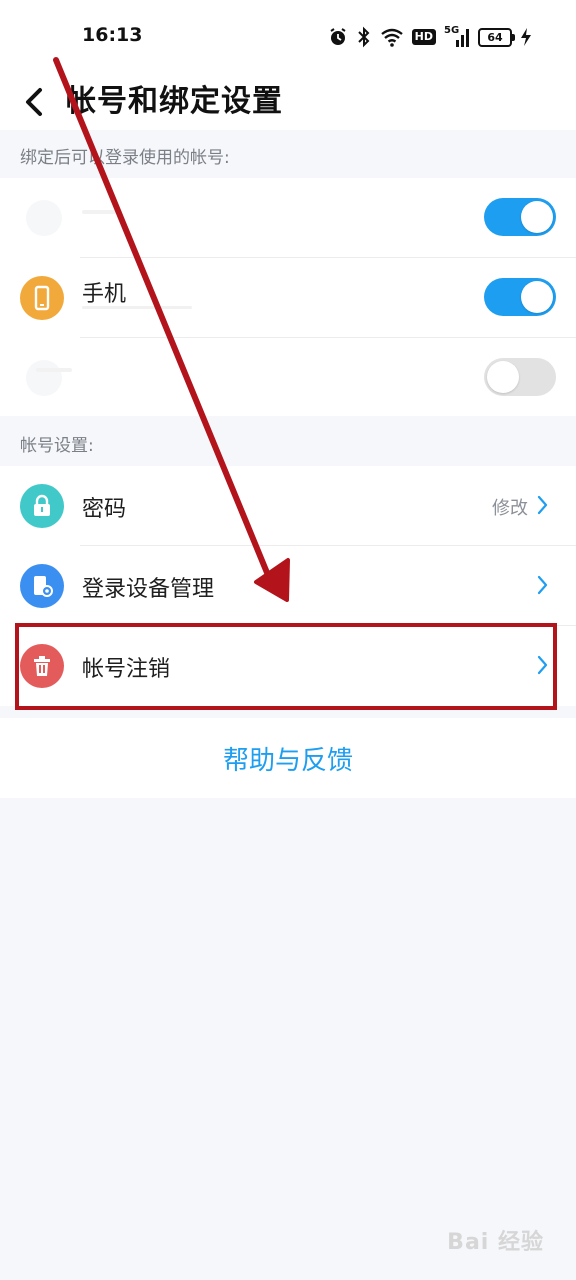 Image resolution: width=576 pixels, height=1280 pixels. Describe the element at coordinates (104, 294) in the screenshot. I see `bind-item-phone-label: 手机` at that location.